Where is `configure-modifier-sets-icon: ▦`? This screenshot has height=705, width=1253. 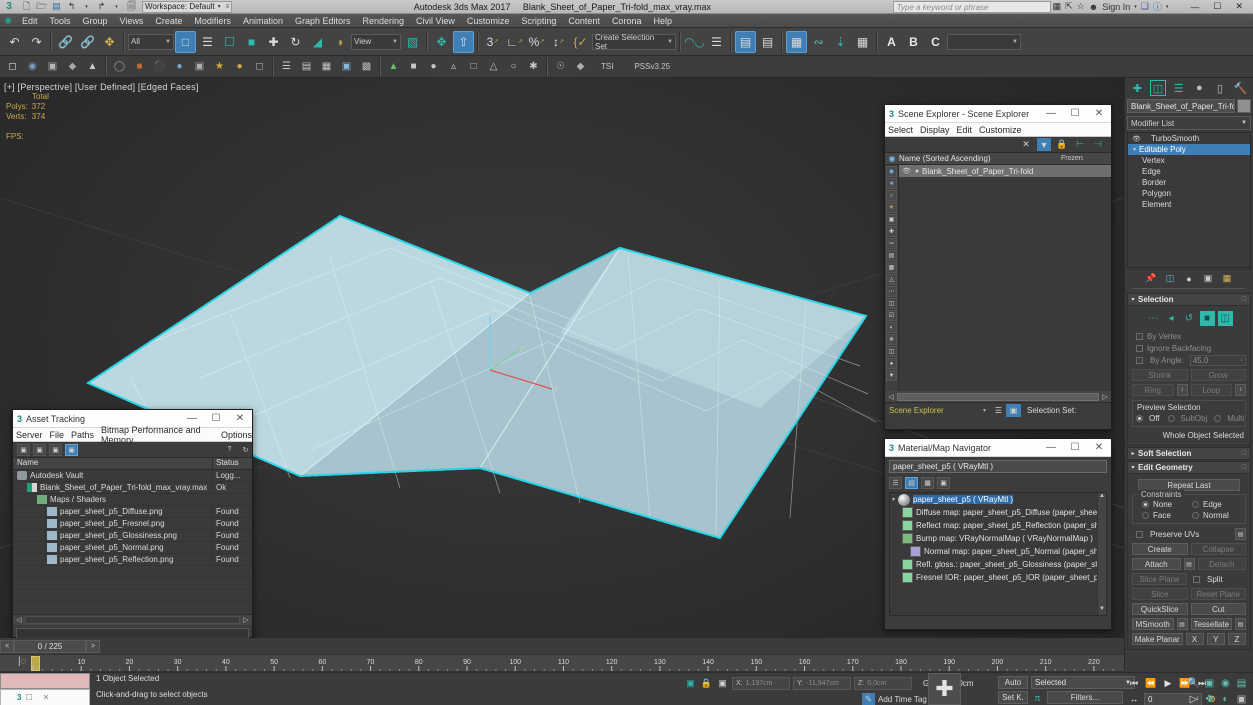
configure-modifier-sets-icon: ▦ is located at coordinates (1227, 278).